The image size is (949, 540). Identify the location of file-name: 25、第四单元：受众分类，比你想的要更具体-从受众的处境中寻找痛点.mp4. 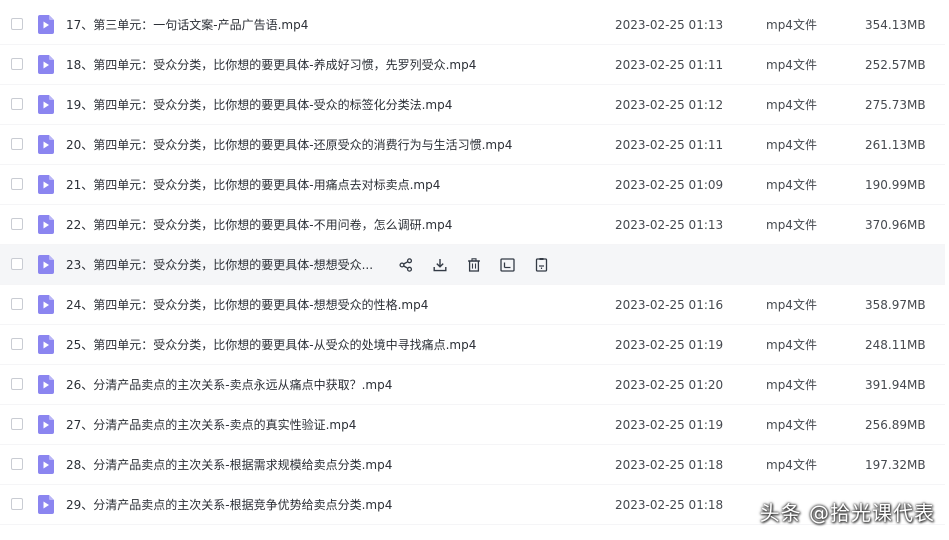
(271, 345).